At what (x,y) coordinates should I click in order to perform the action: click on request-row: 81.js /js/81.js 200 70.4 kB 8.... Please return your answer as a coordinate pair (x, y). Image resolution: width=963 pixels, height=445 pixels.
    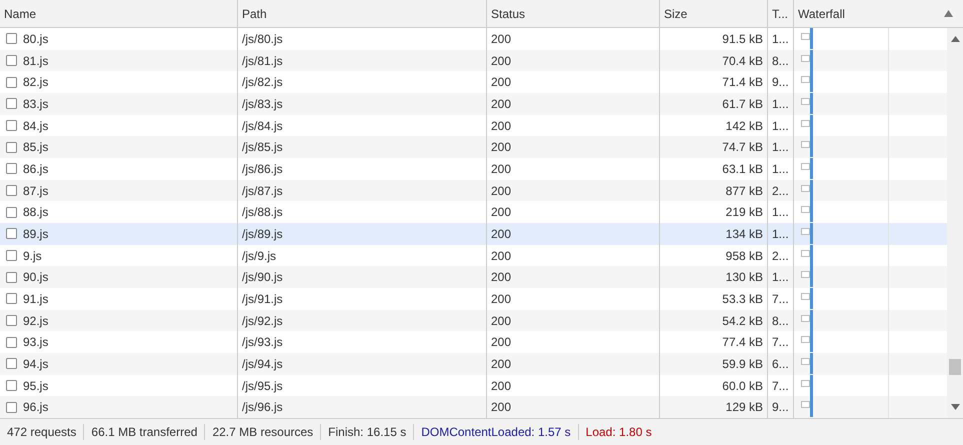
    Looking at the image, I should click on (473, 61).